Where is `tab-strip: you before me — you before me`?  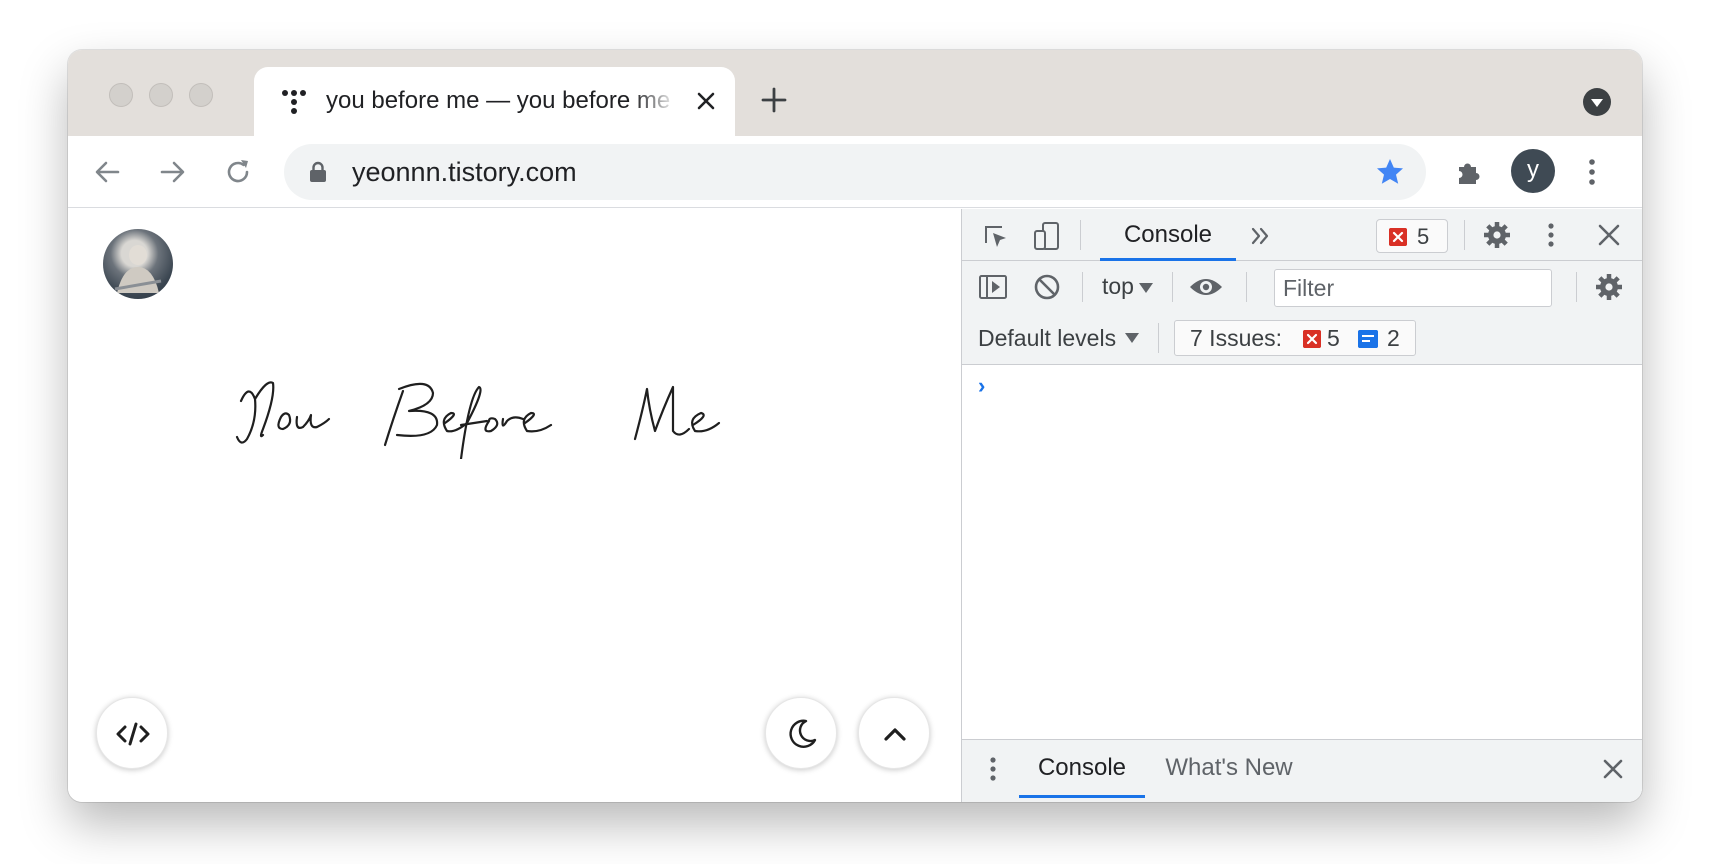 tab-strip: you before me — you before me is located at coordinates (855, 93).